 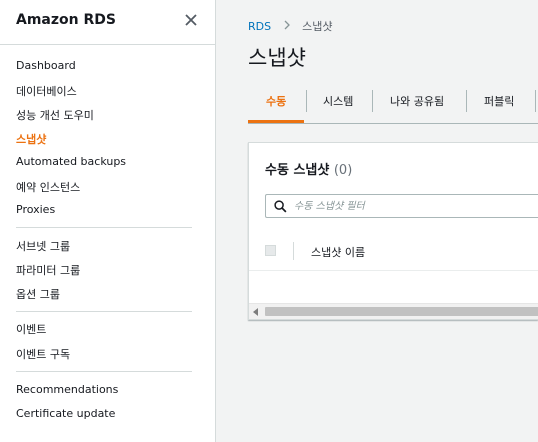 What do you see at coordinates (48, 187) in the screenshot?
I see `sidebar-item-reserved-instances: 예약 인스턴스` at bounding box center [48, 187].